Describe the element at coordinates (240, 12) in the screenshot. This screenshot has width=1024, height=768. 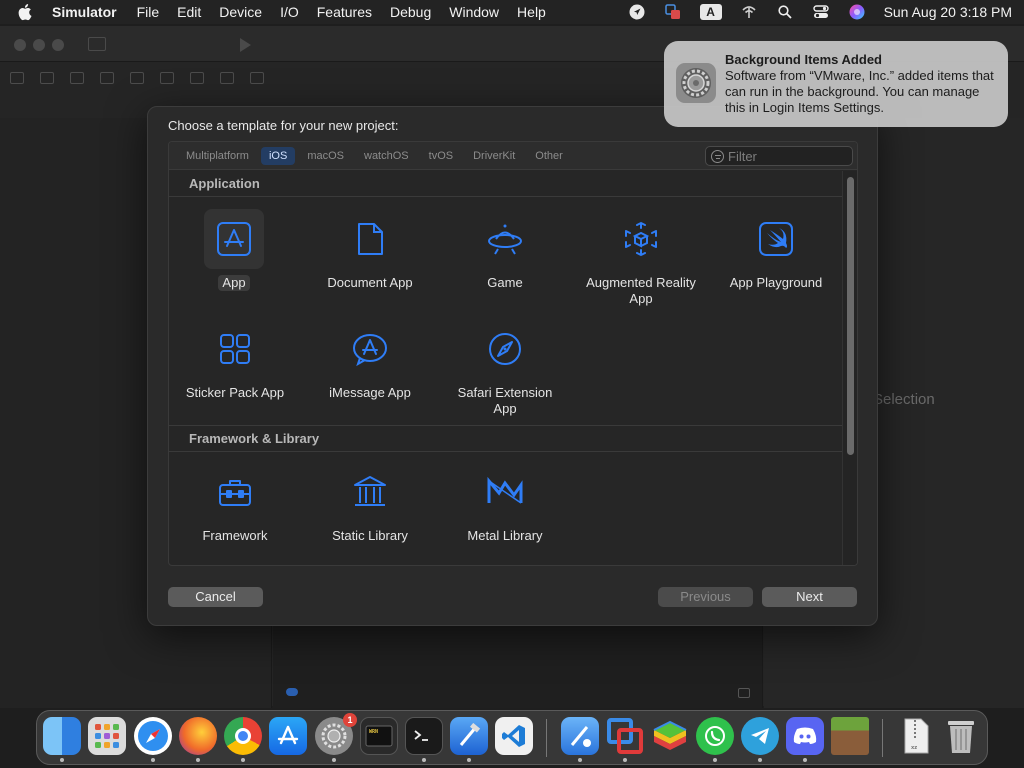
I see `menu-device: Device` at that location.